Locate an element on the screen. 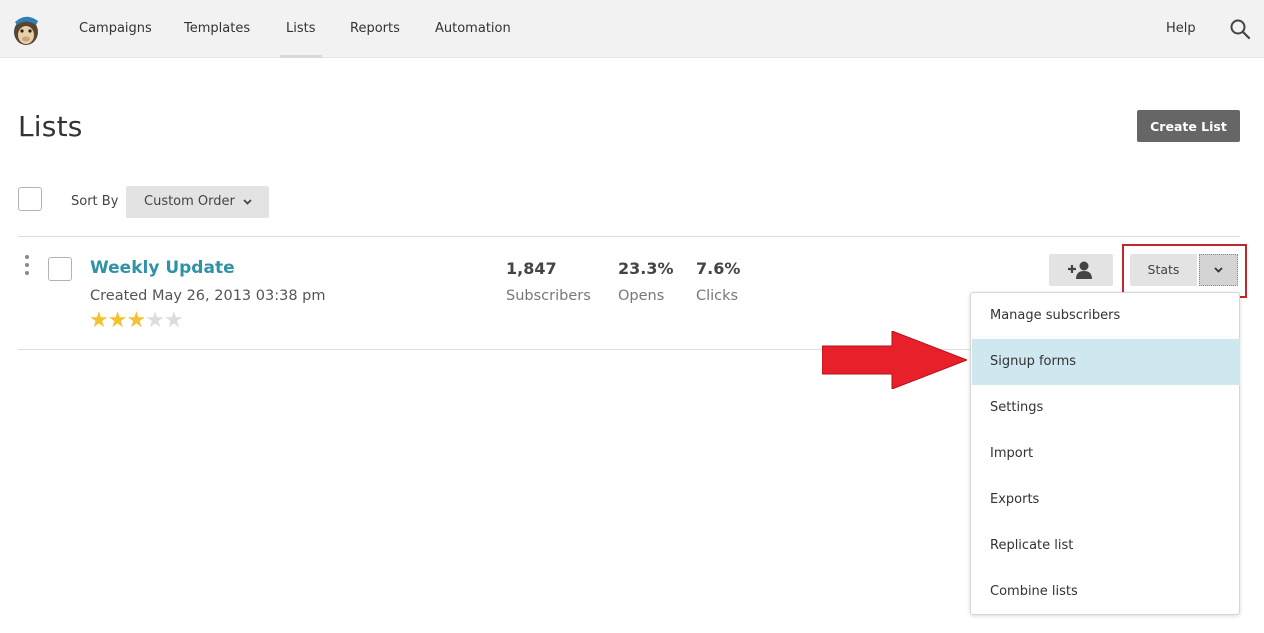 This screenshot has height=633, width=1264. add-user-icon is located at coordinates (1080, 270).